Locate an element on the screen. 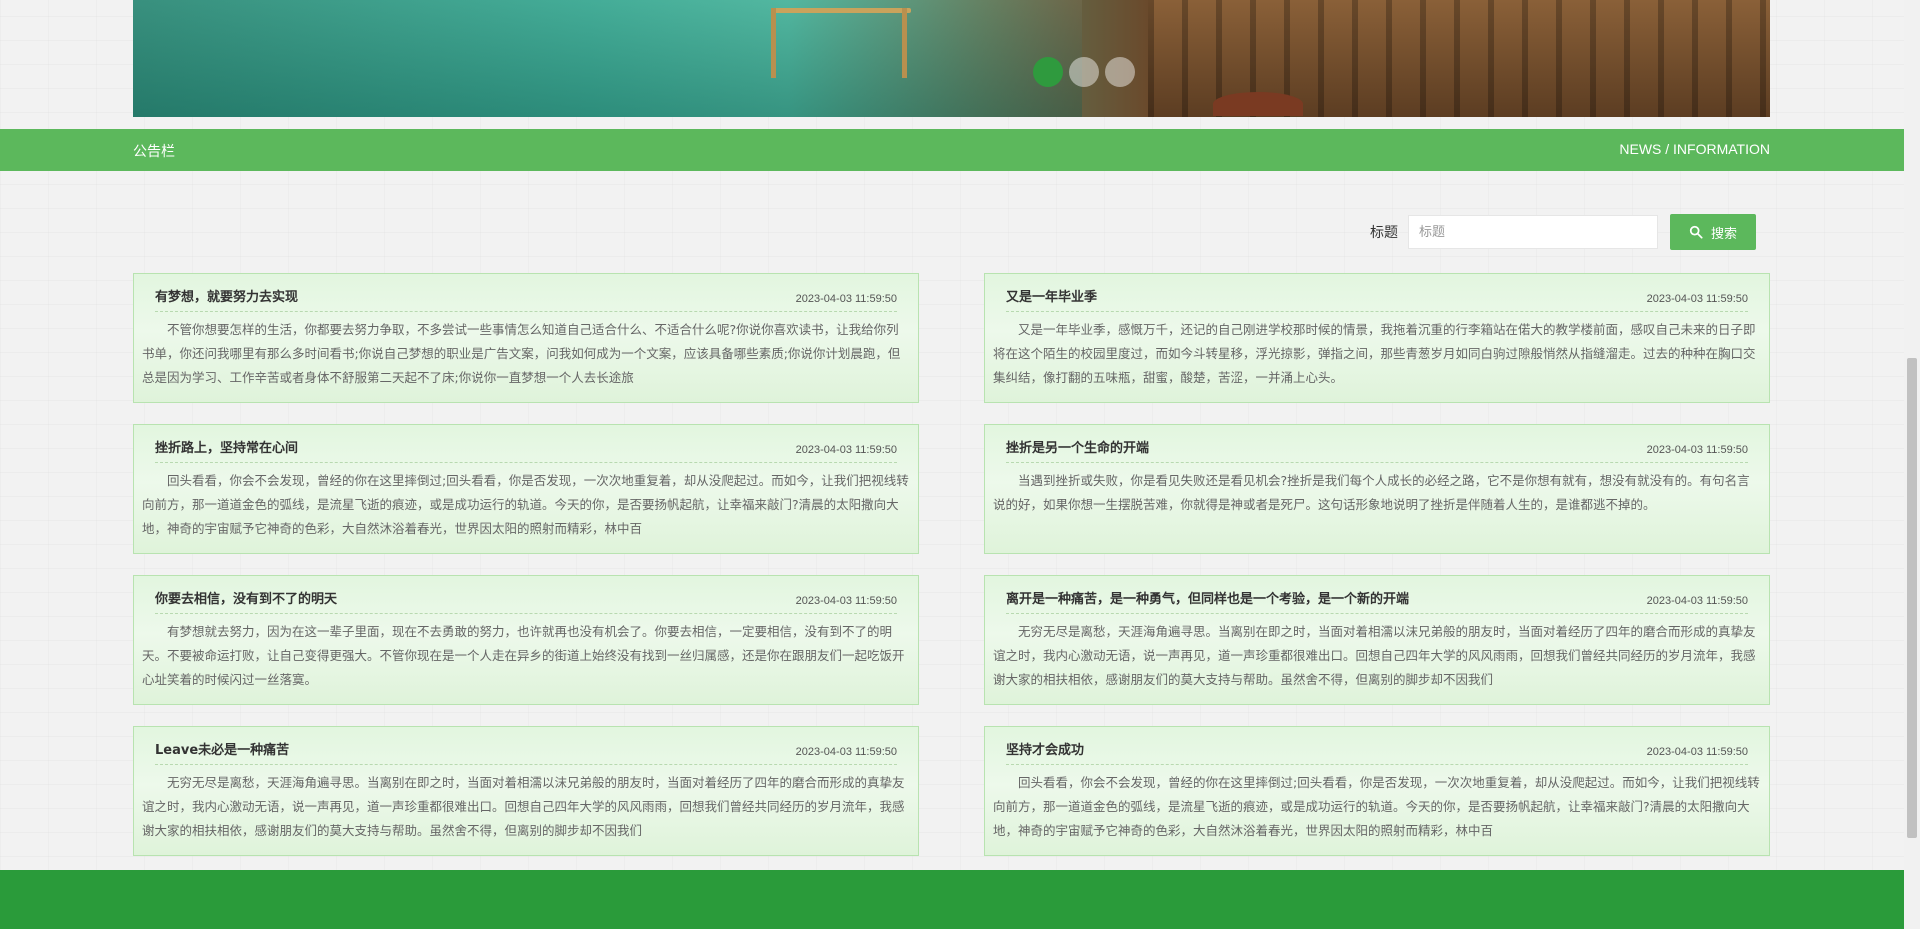 This screenshot has width=1920, height=929. search-input is located at coordinates (1533, 232).